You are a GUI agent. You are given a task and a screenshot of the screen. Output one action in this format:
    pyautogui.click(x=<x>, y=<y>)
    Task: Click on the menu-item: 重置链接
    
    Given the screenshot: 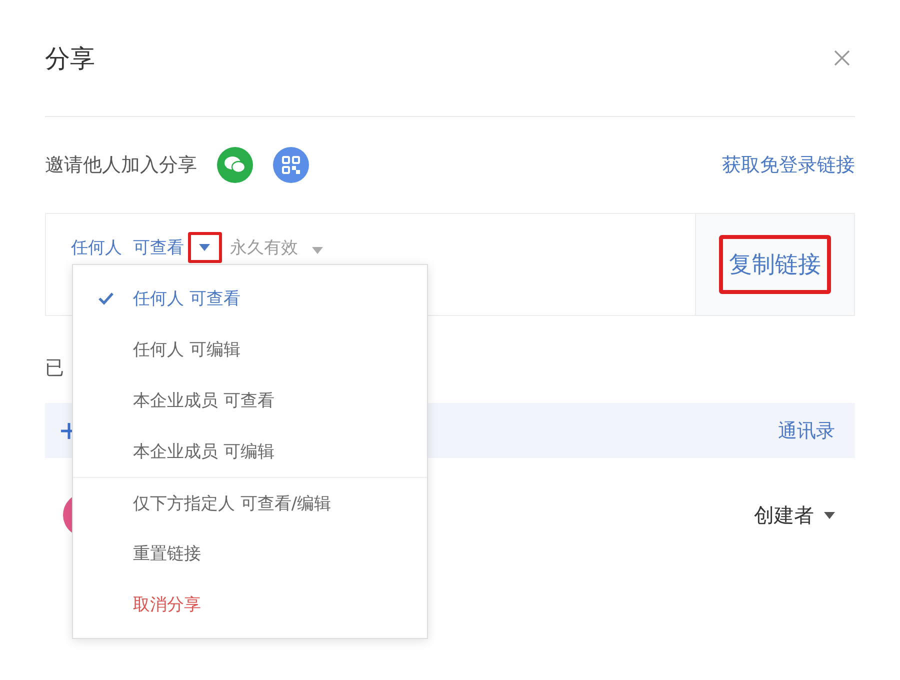 What is the action you would take?
    pyautogui.click(x=250, y=553)
    